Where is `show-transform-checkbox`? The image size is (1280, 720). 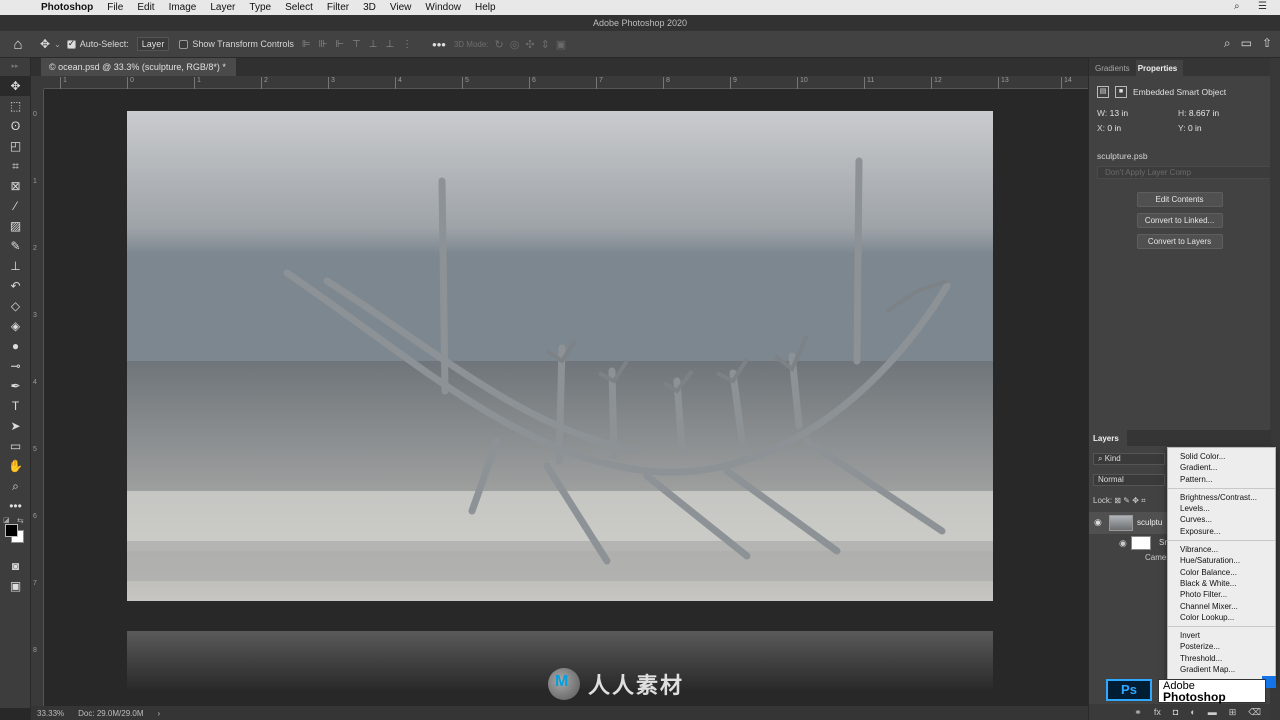 show-transform-checkbox is located at coordinates (184, 44).